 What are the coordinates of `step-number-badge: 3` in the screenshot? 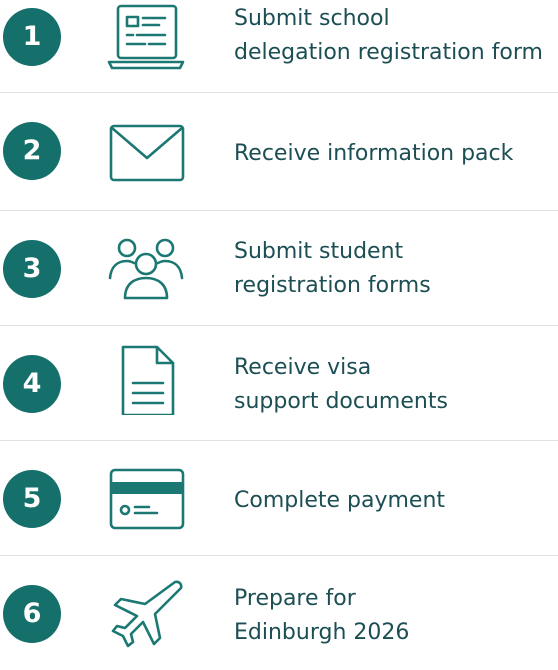 It's located at (32, 269).